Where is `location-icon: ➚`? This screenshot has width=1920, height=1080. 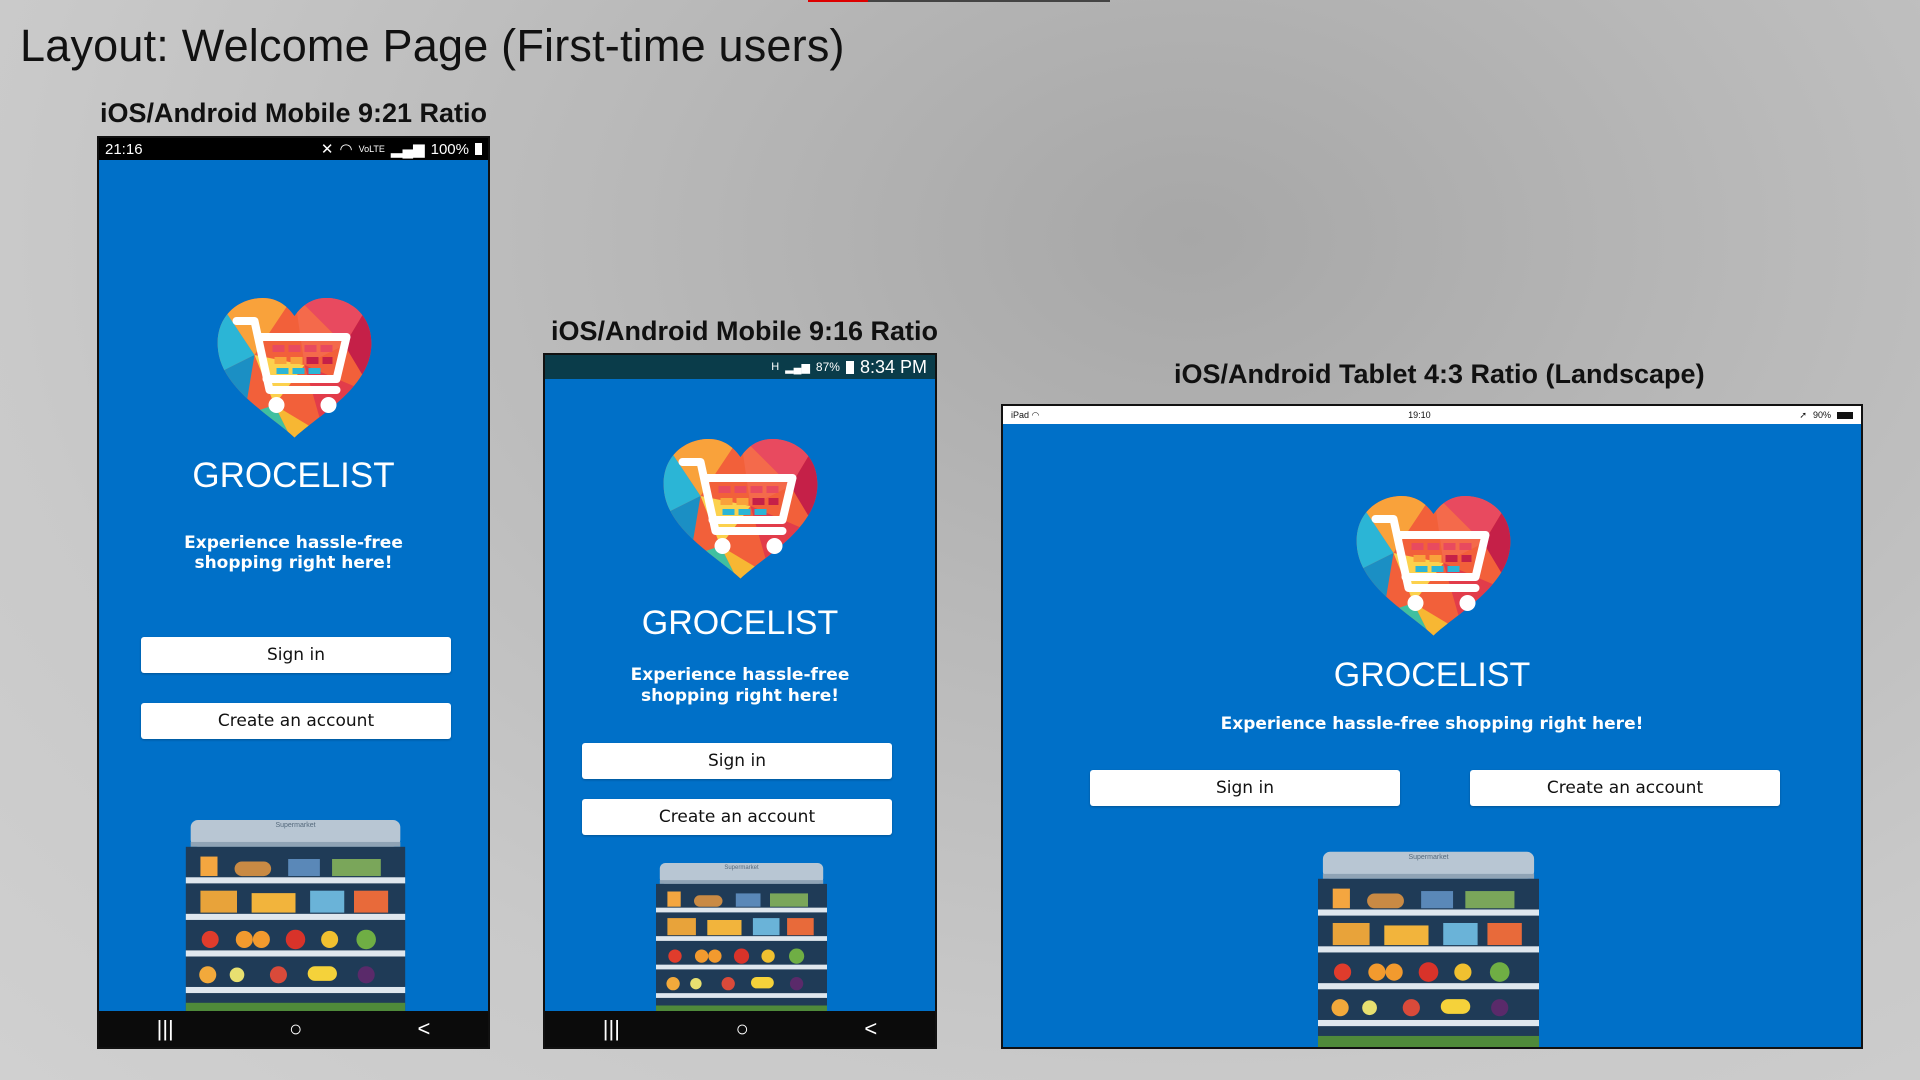 location-icon: ➚ is located at coordinates (1803, 414).